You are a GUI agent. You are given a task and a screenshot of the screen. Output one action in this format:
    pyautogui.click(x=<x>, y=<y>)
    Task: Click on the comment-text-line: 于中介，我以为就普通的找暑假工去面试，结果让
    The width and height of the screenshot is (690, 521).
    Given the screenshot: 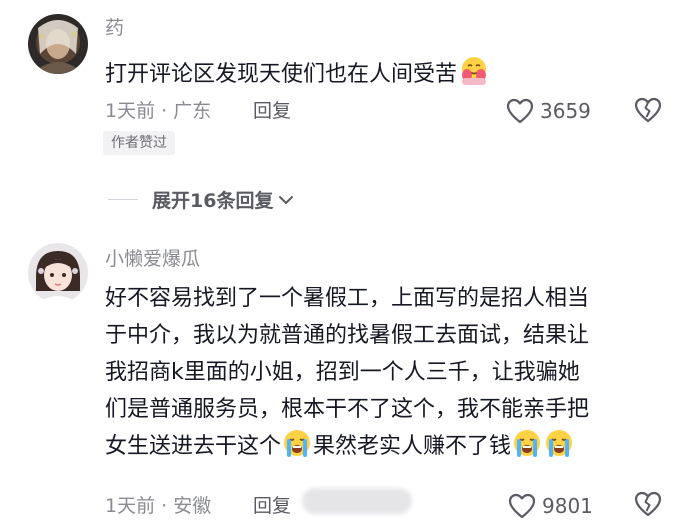 What is the action you would take?
    pyautogui.click(x=347, y=335)
    